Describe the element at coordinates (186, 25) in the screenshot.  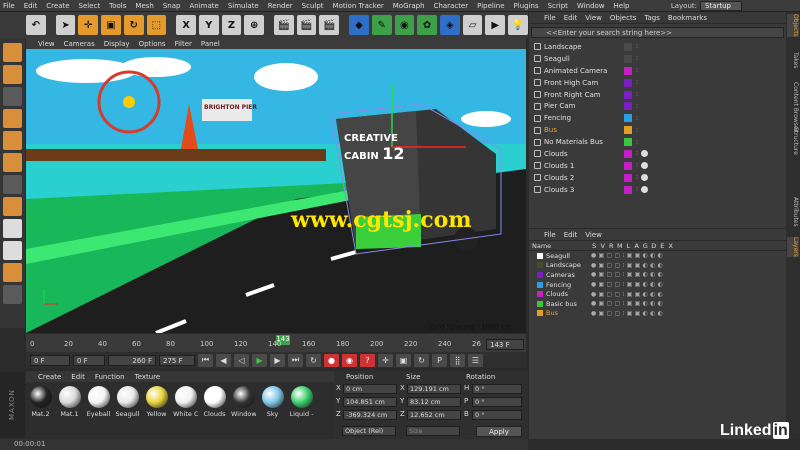
I see `x-axis-button: X` at that location.